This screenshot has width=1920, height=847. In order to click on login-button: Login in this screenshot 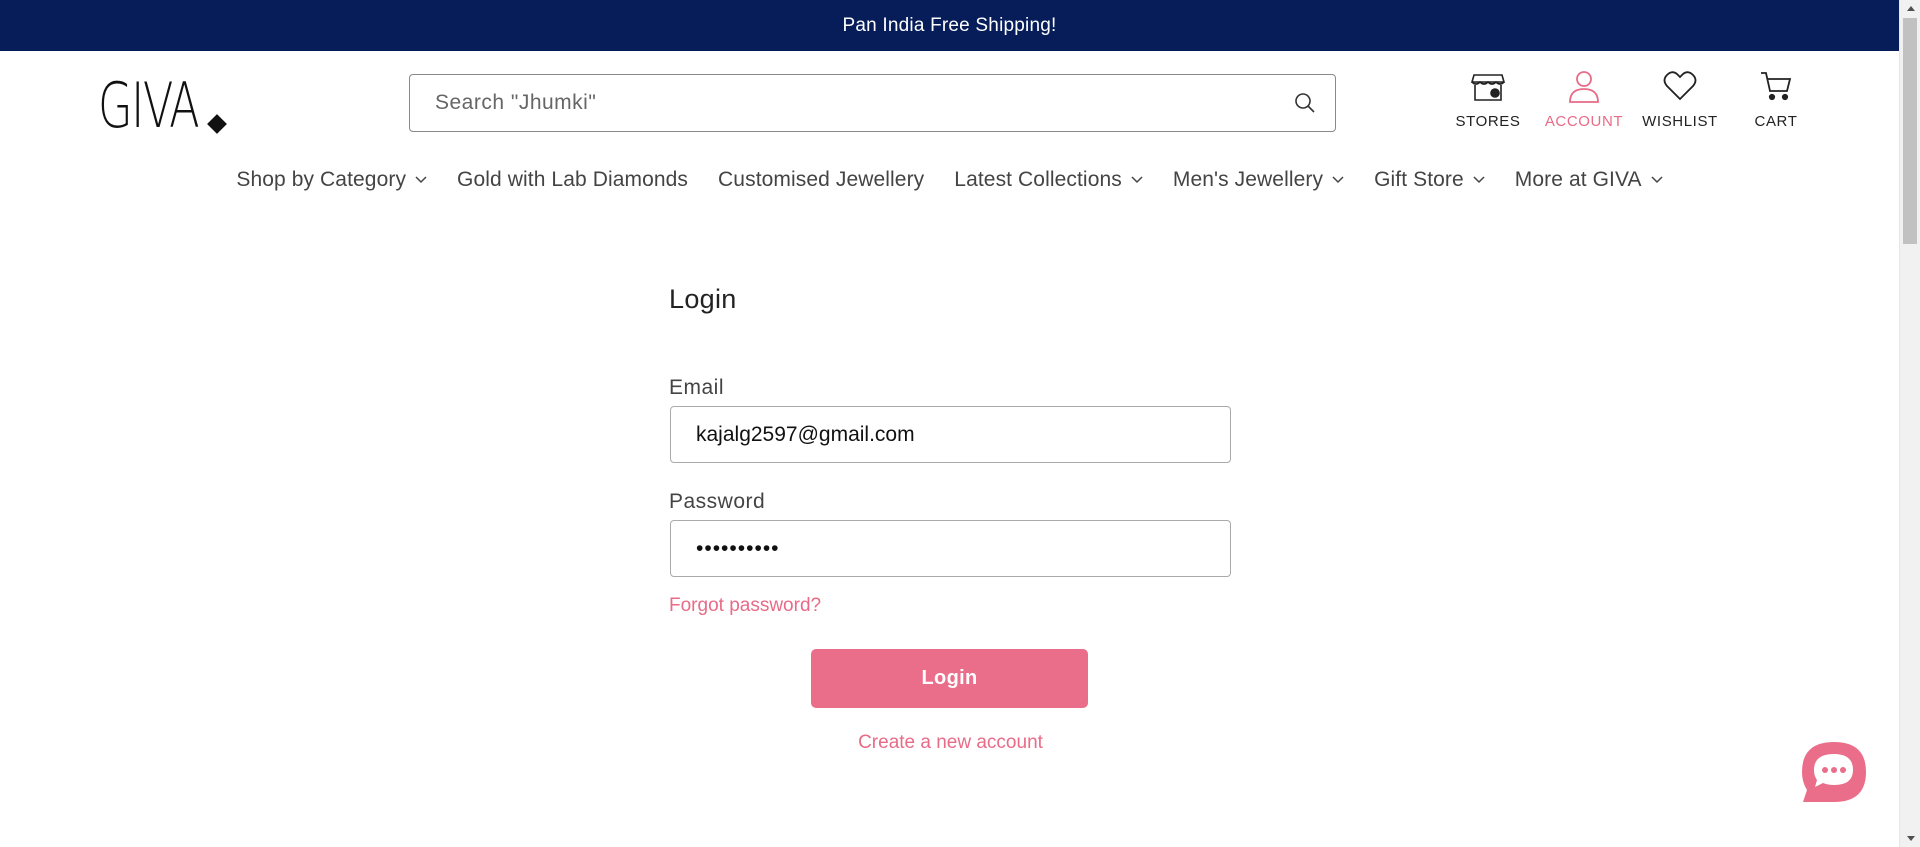, I will do `click(949, 678)`.